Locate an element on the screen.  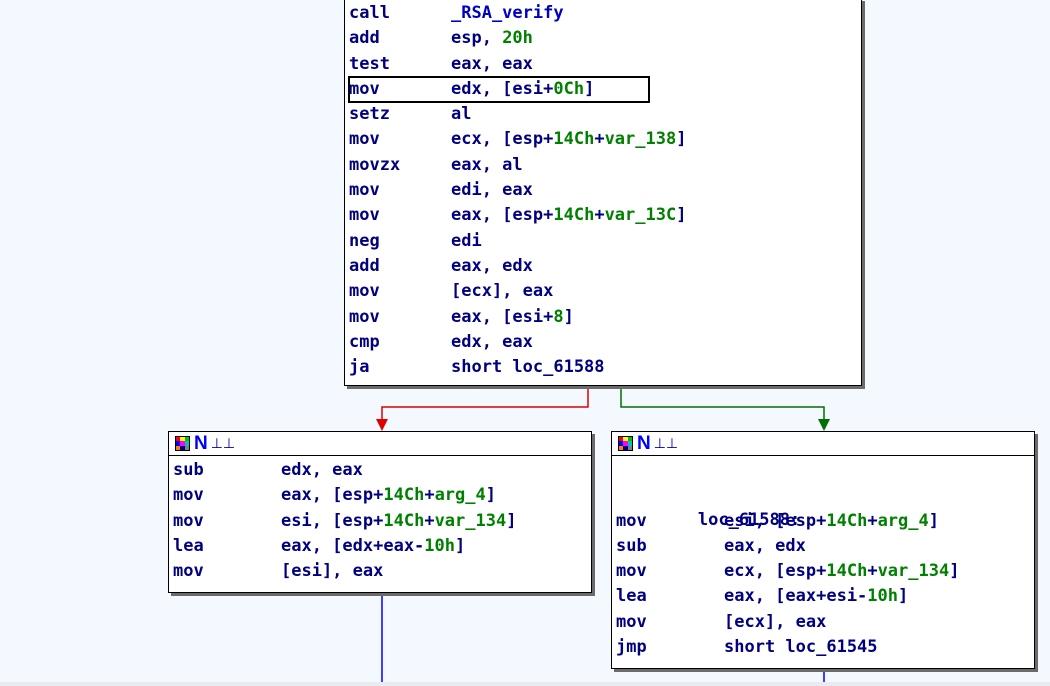
instruction-line: add eax, edx is located at coordinates (605, 266).